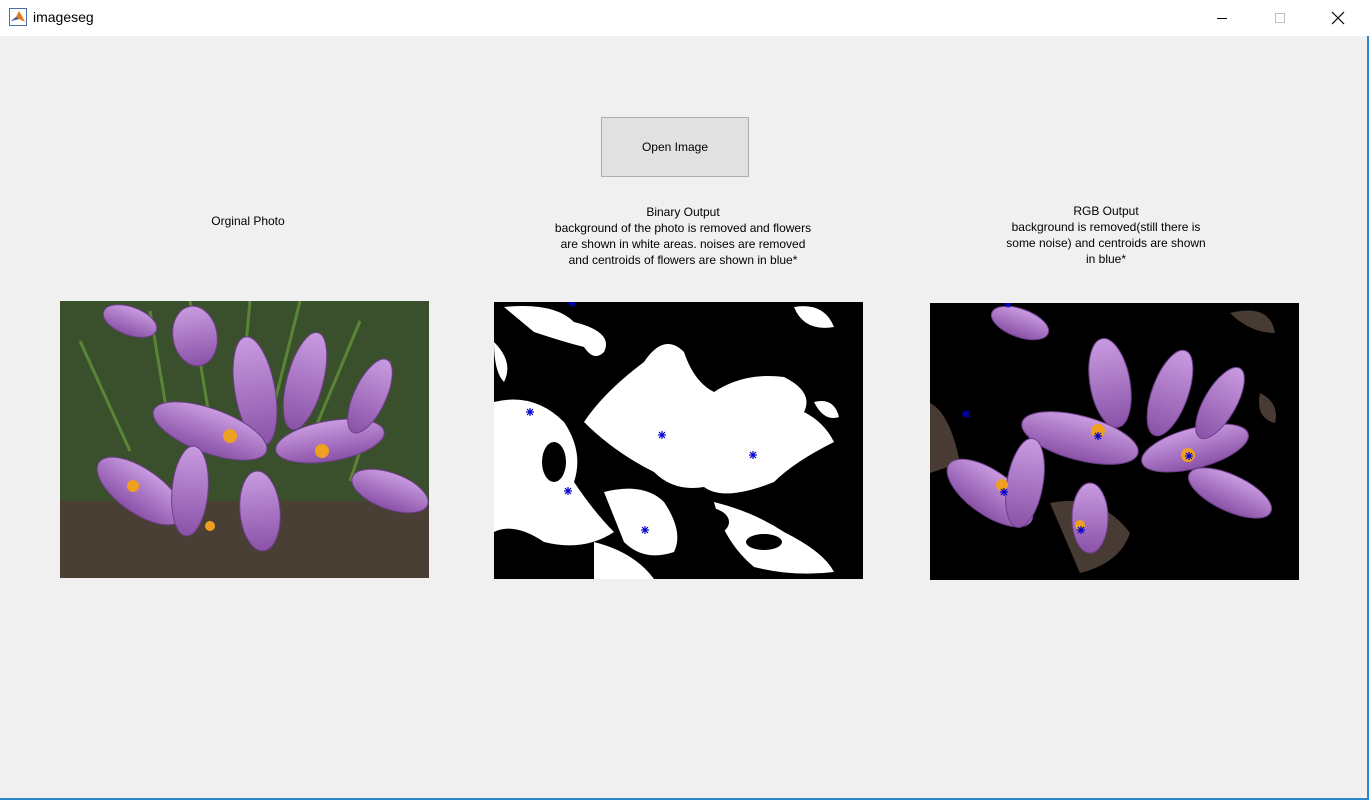 The height and width of the screenshot is (800, 1369). What do you see at coordinates (683, 212) in the screenshot?
I see `binary-label-line: Binary Output` at bounding box center [683, 212].